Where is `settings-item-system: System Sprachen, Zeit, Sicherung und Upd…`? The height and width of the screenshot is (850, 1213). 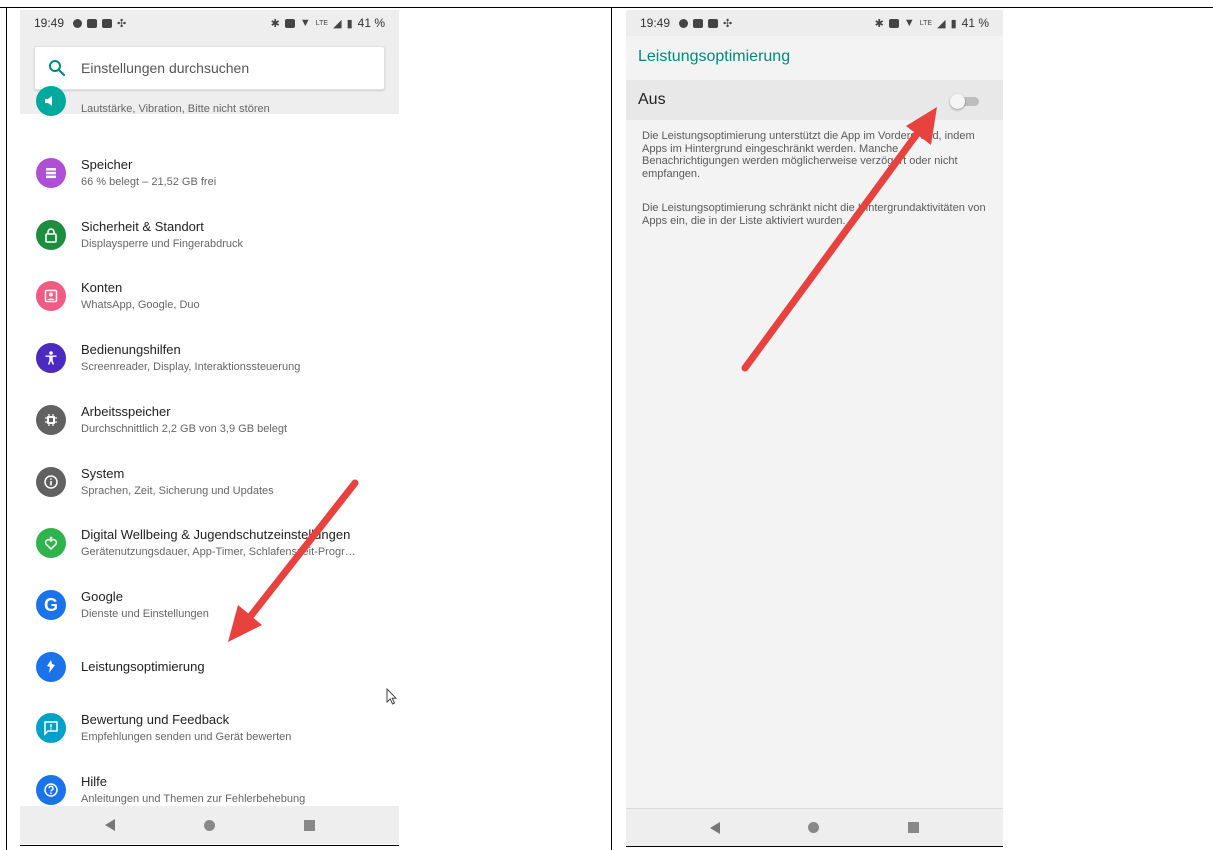 settings-item-system: System Sprachen, Zeit, Sicherung und Upd… is located at coordinates (209, 483).